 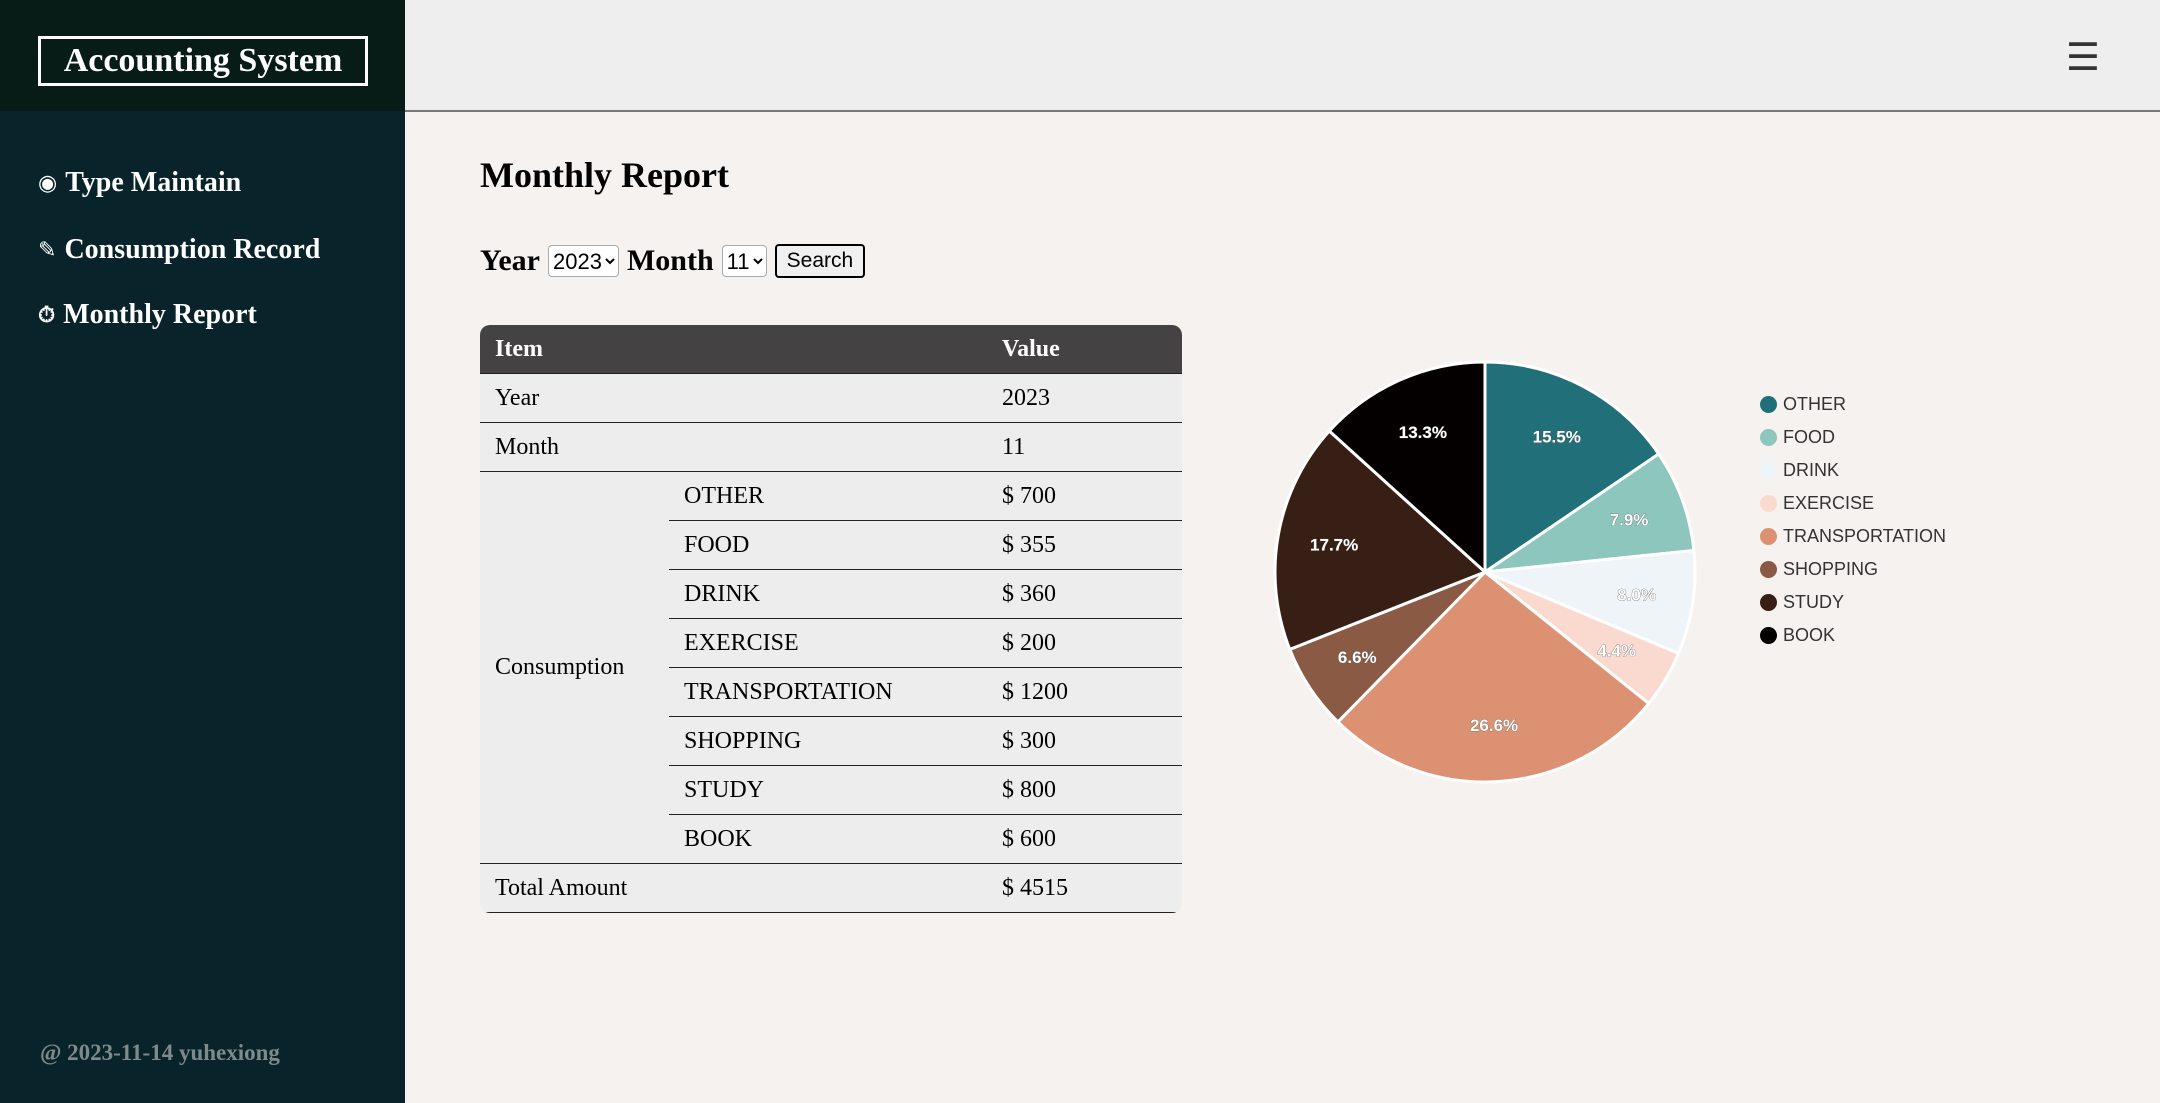 What do you see at coordinates (1084, 593) in the screenshot?
I see `row-value: $ 360` at bounding box center [1084, 593].